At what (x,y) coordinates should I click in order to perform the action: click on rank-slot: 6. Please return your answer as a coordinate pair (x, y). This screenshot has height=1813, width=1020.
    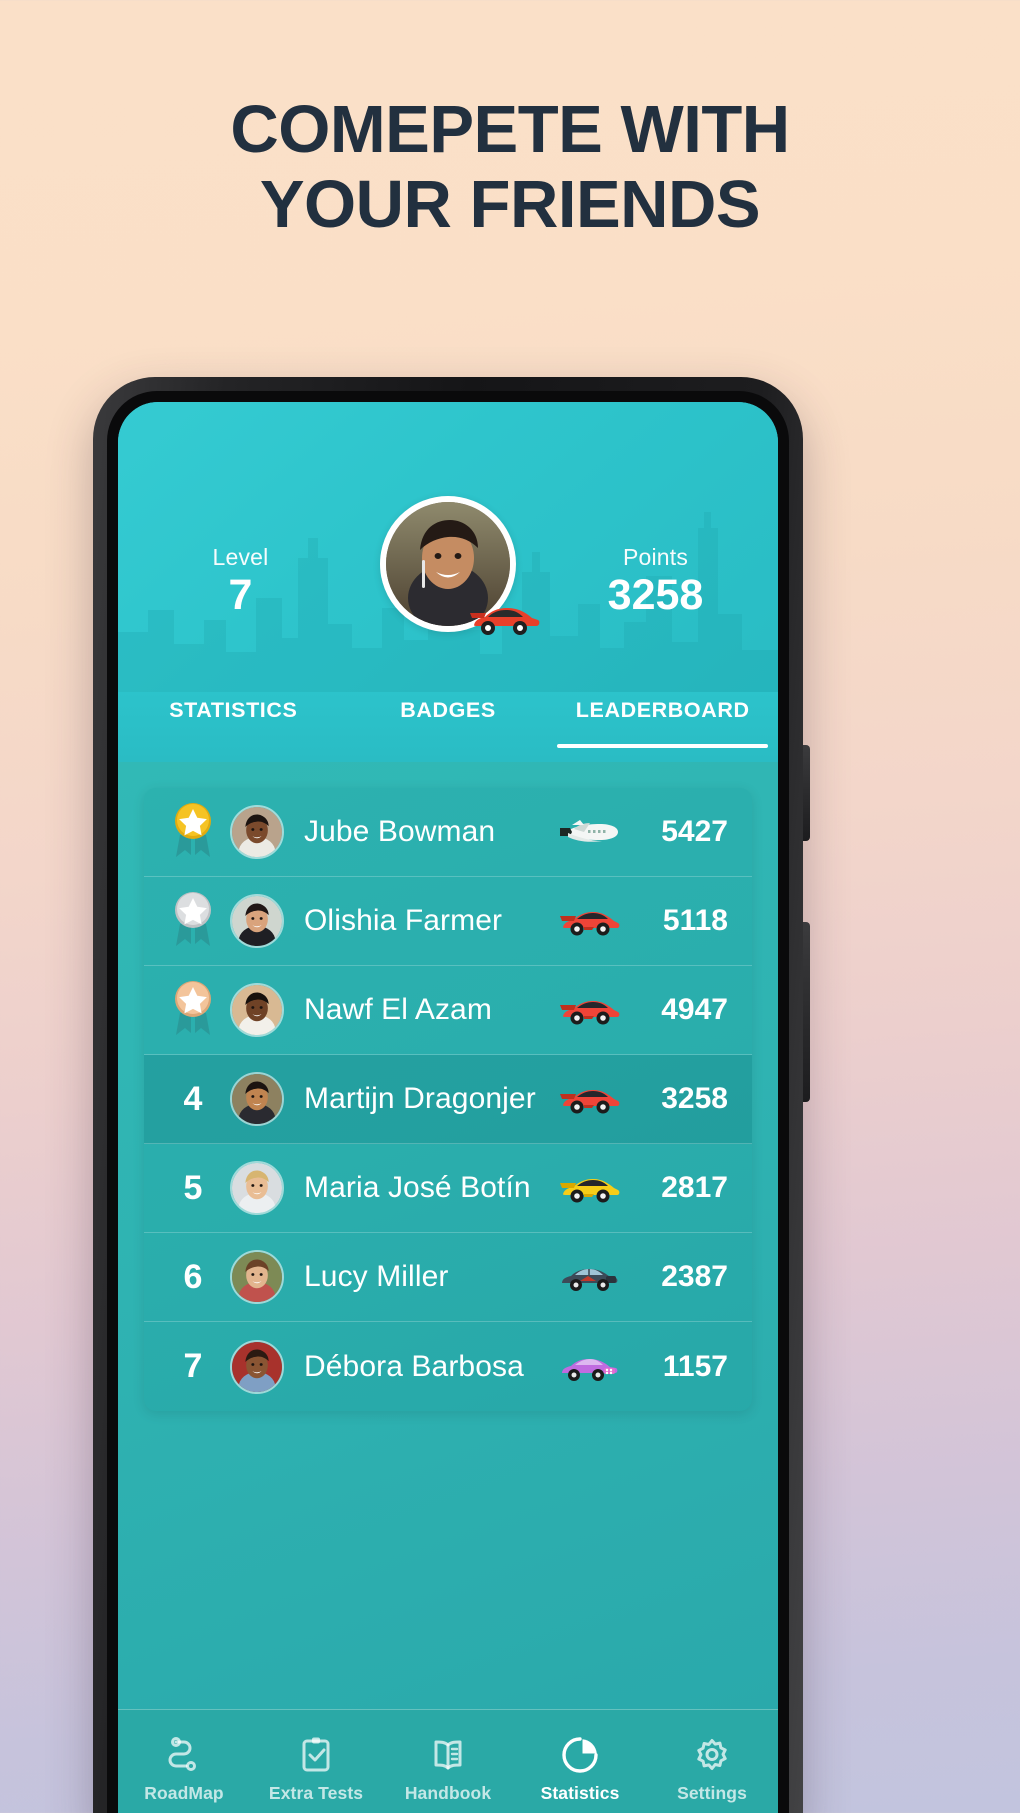
    Looking at the image, I should click on (193, 1277).